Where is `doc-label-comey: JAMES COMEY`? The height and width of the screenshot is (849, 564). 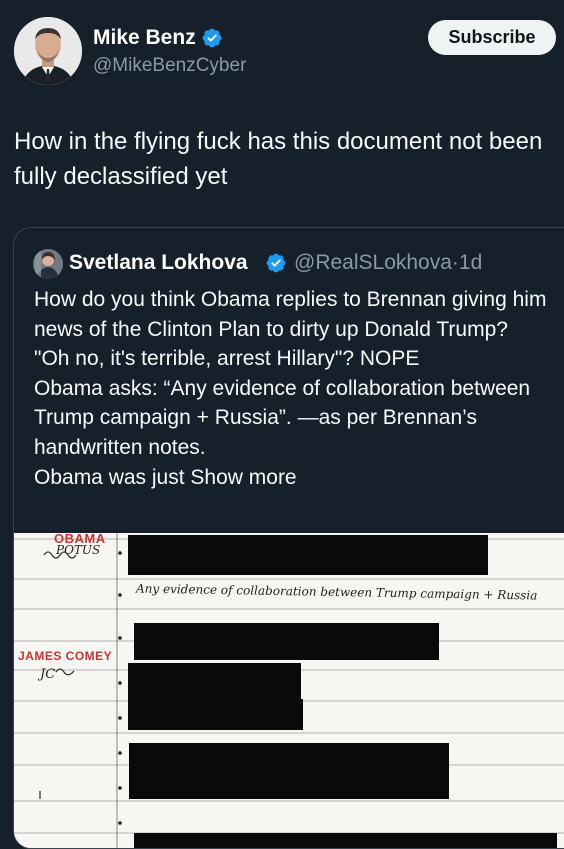
doc-label-comey: JAMES COMEY is located at coordinates (65, 656).